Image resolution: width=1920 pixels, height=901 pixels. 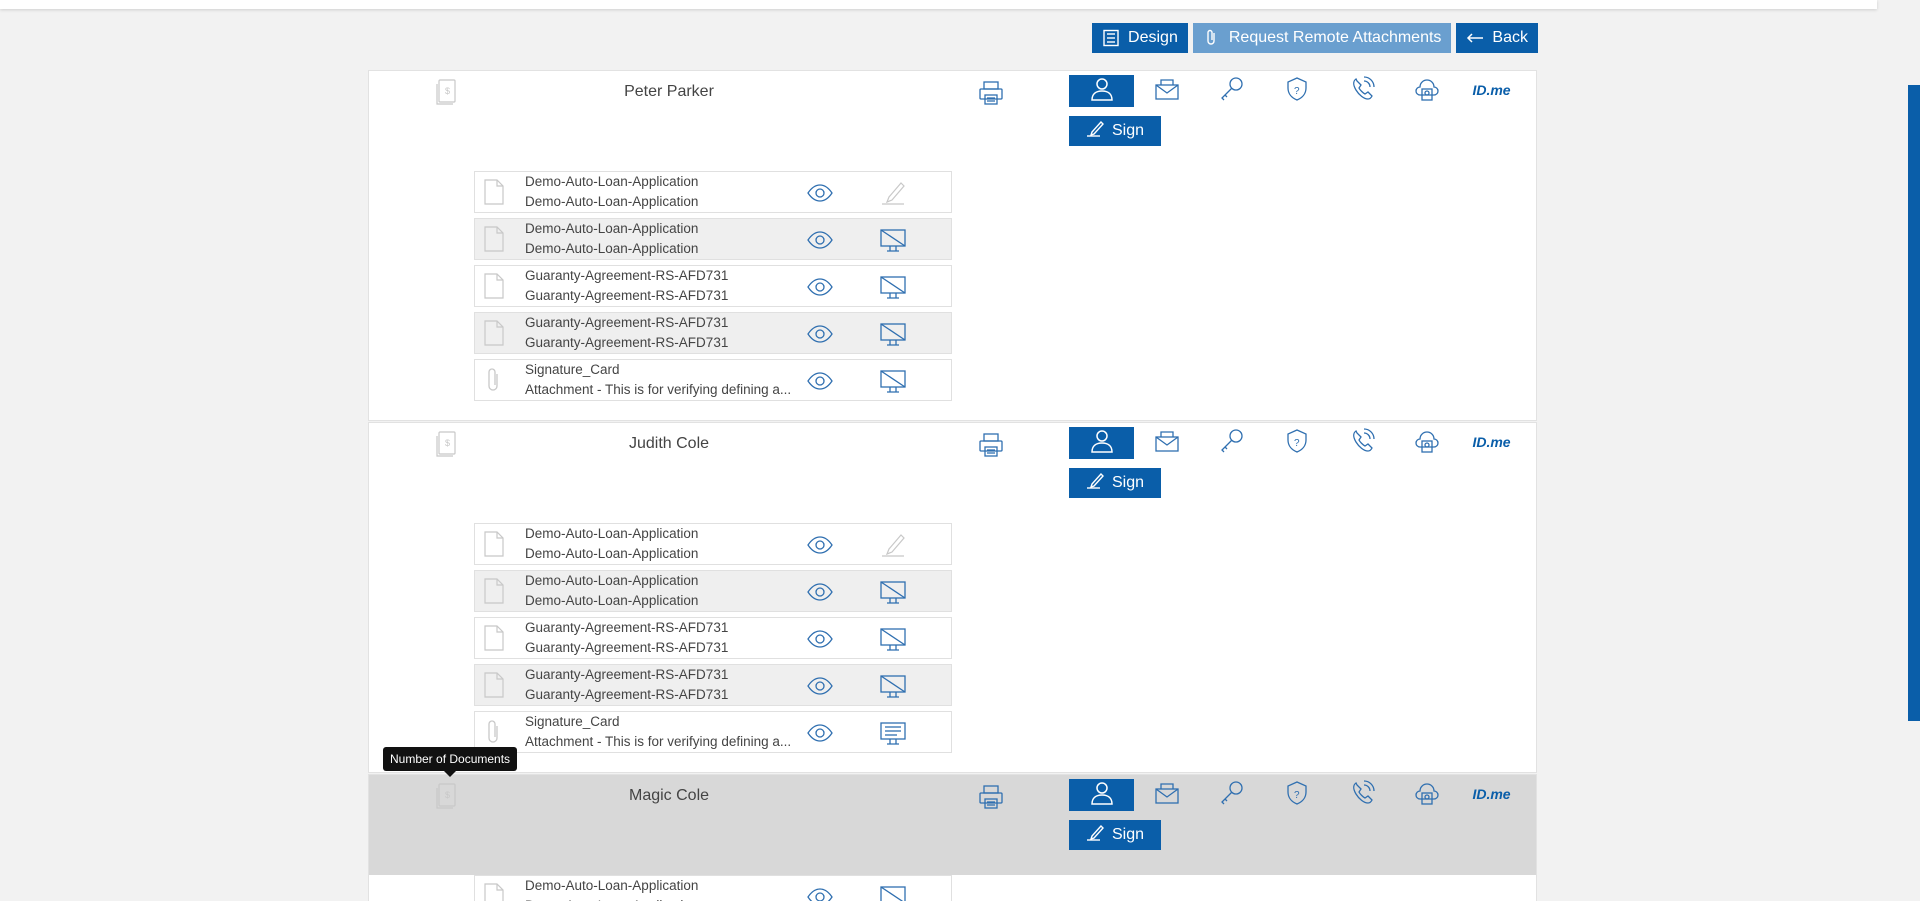 What do you see at coordinates (669, 795) in the screenshot?
I see `signer-name: Magic Cole` at bounding box center [669, 795].